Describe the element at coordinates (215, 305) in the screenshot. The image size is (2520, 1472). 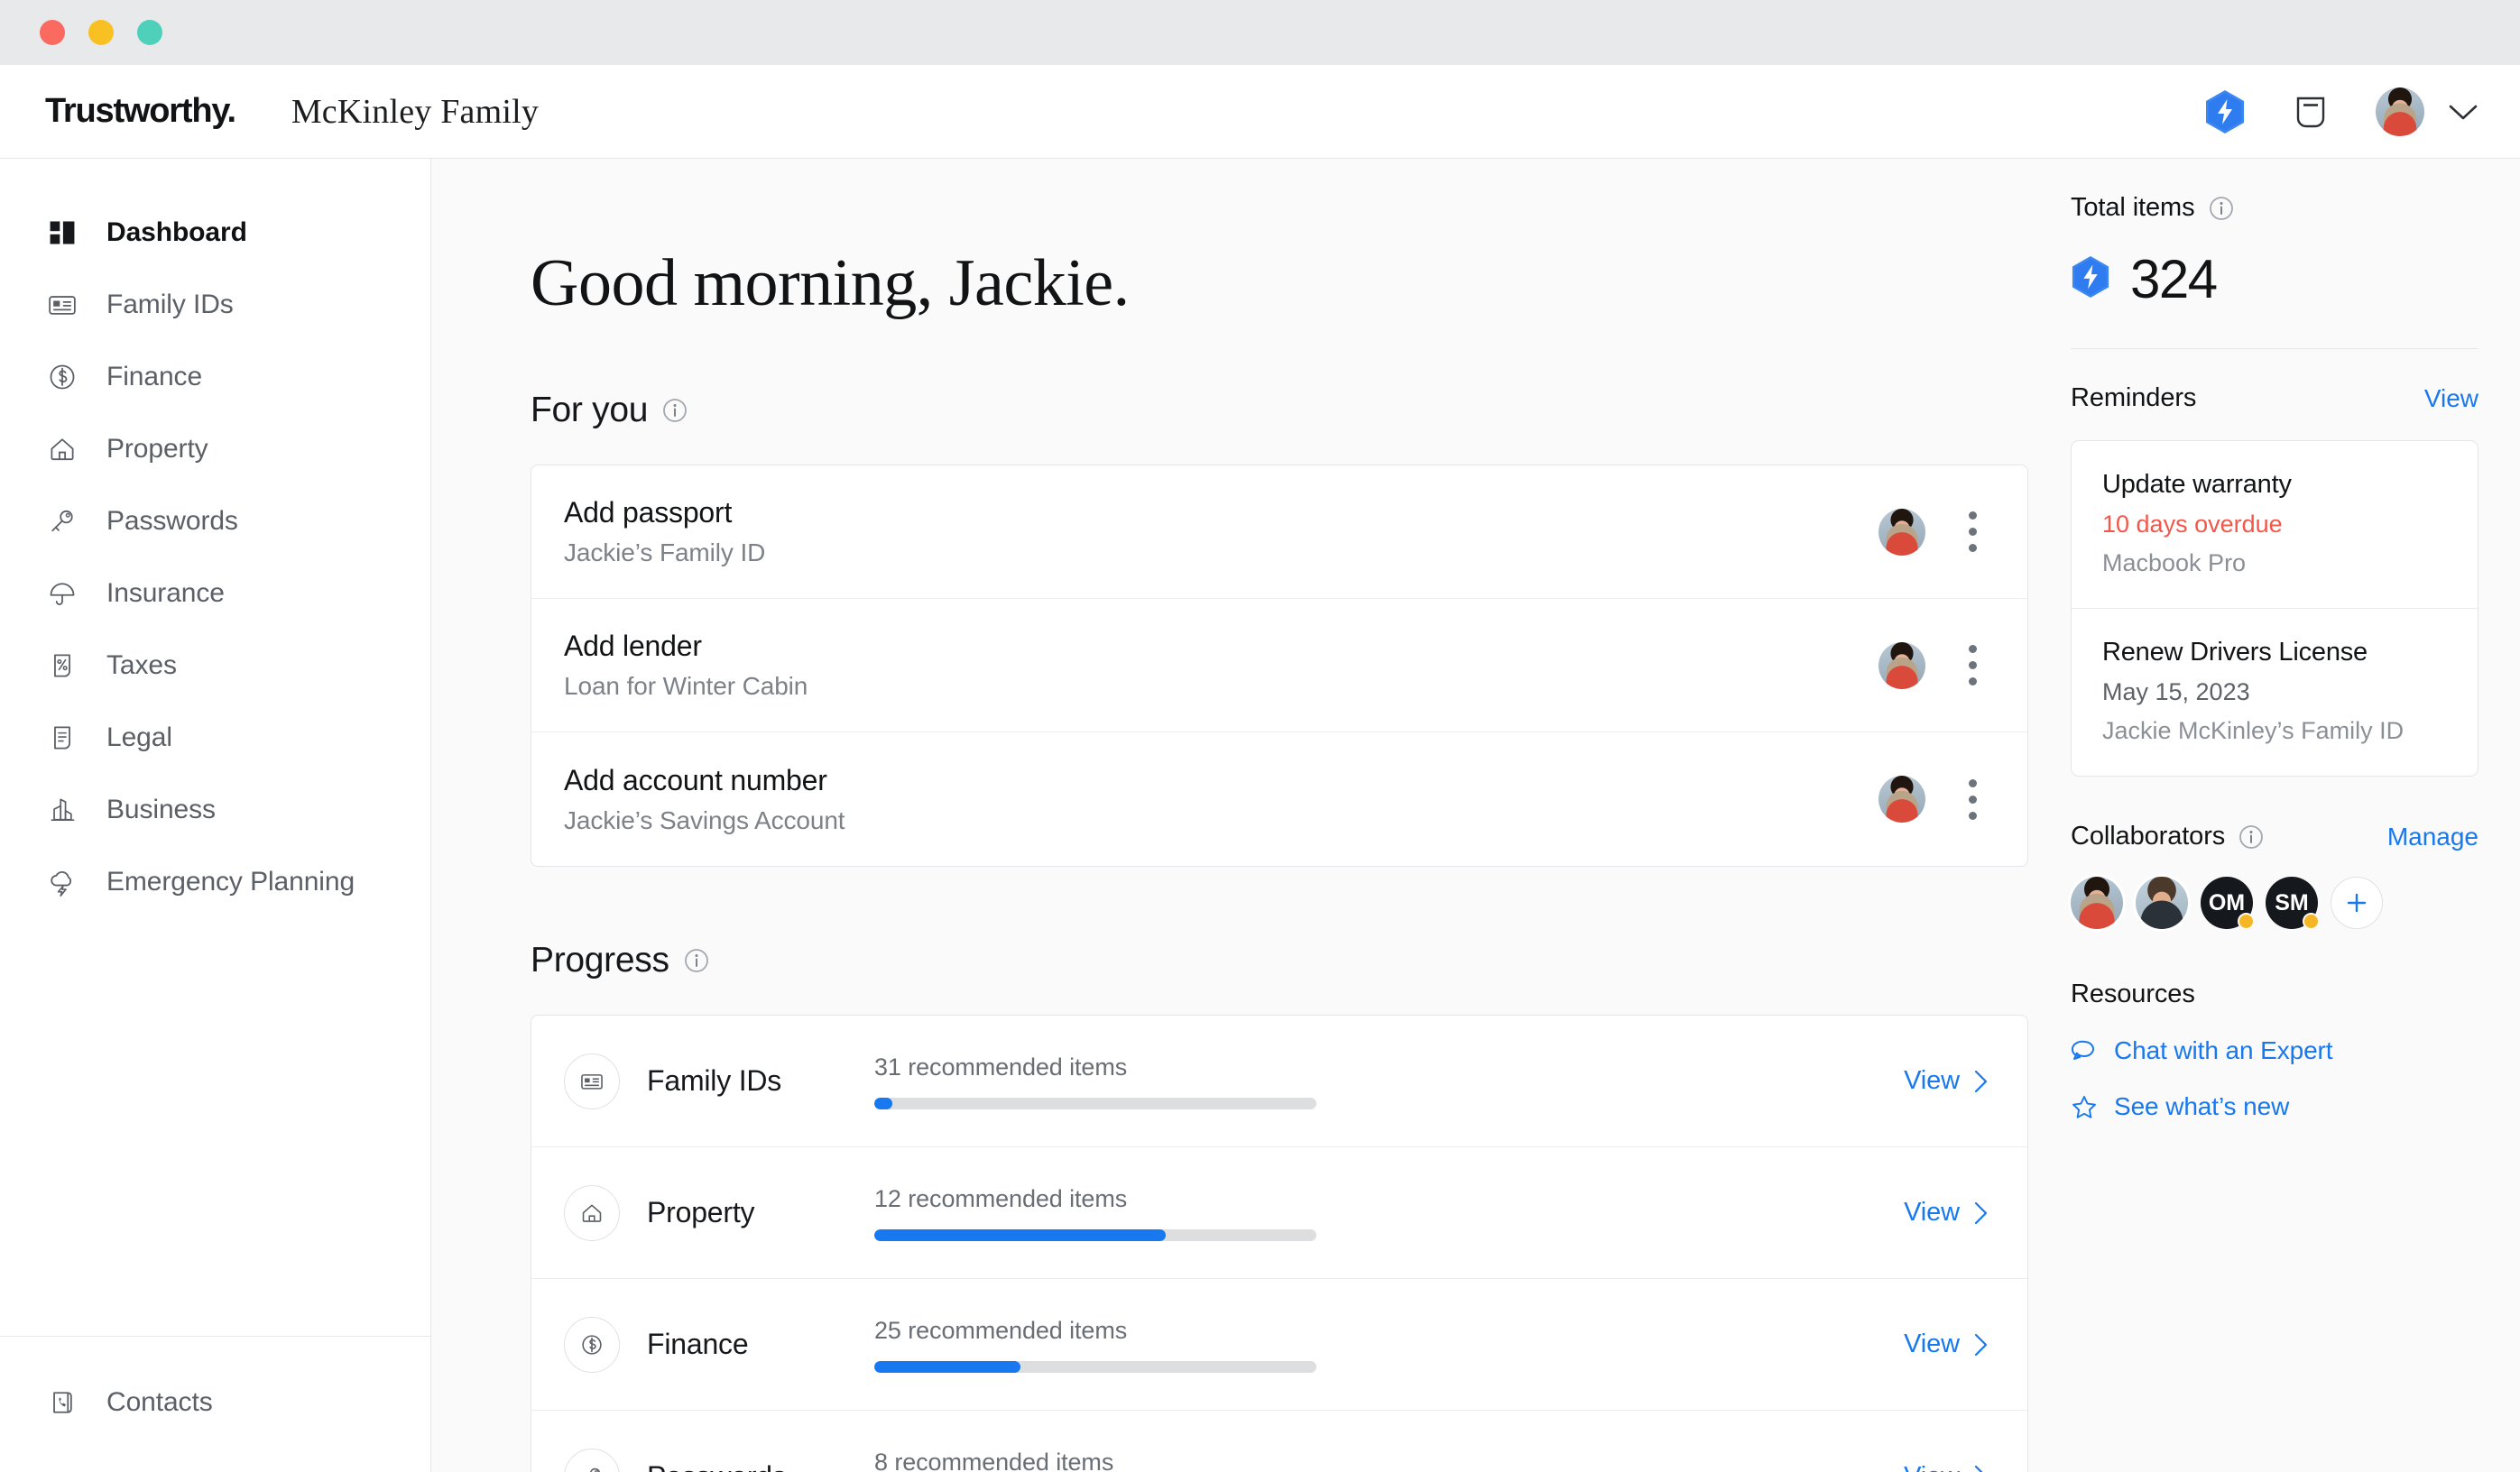
I see `sidebar-item-family-ids: Family IDs` at that location.